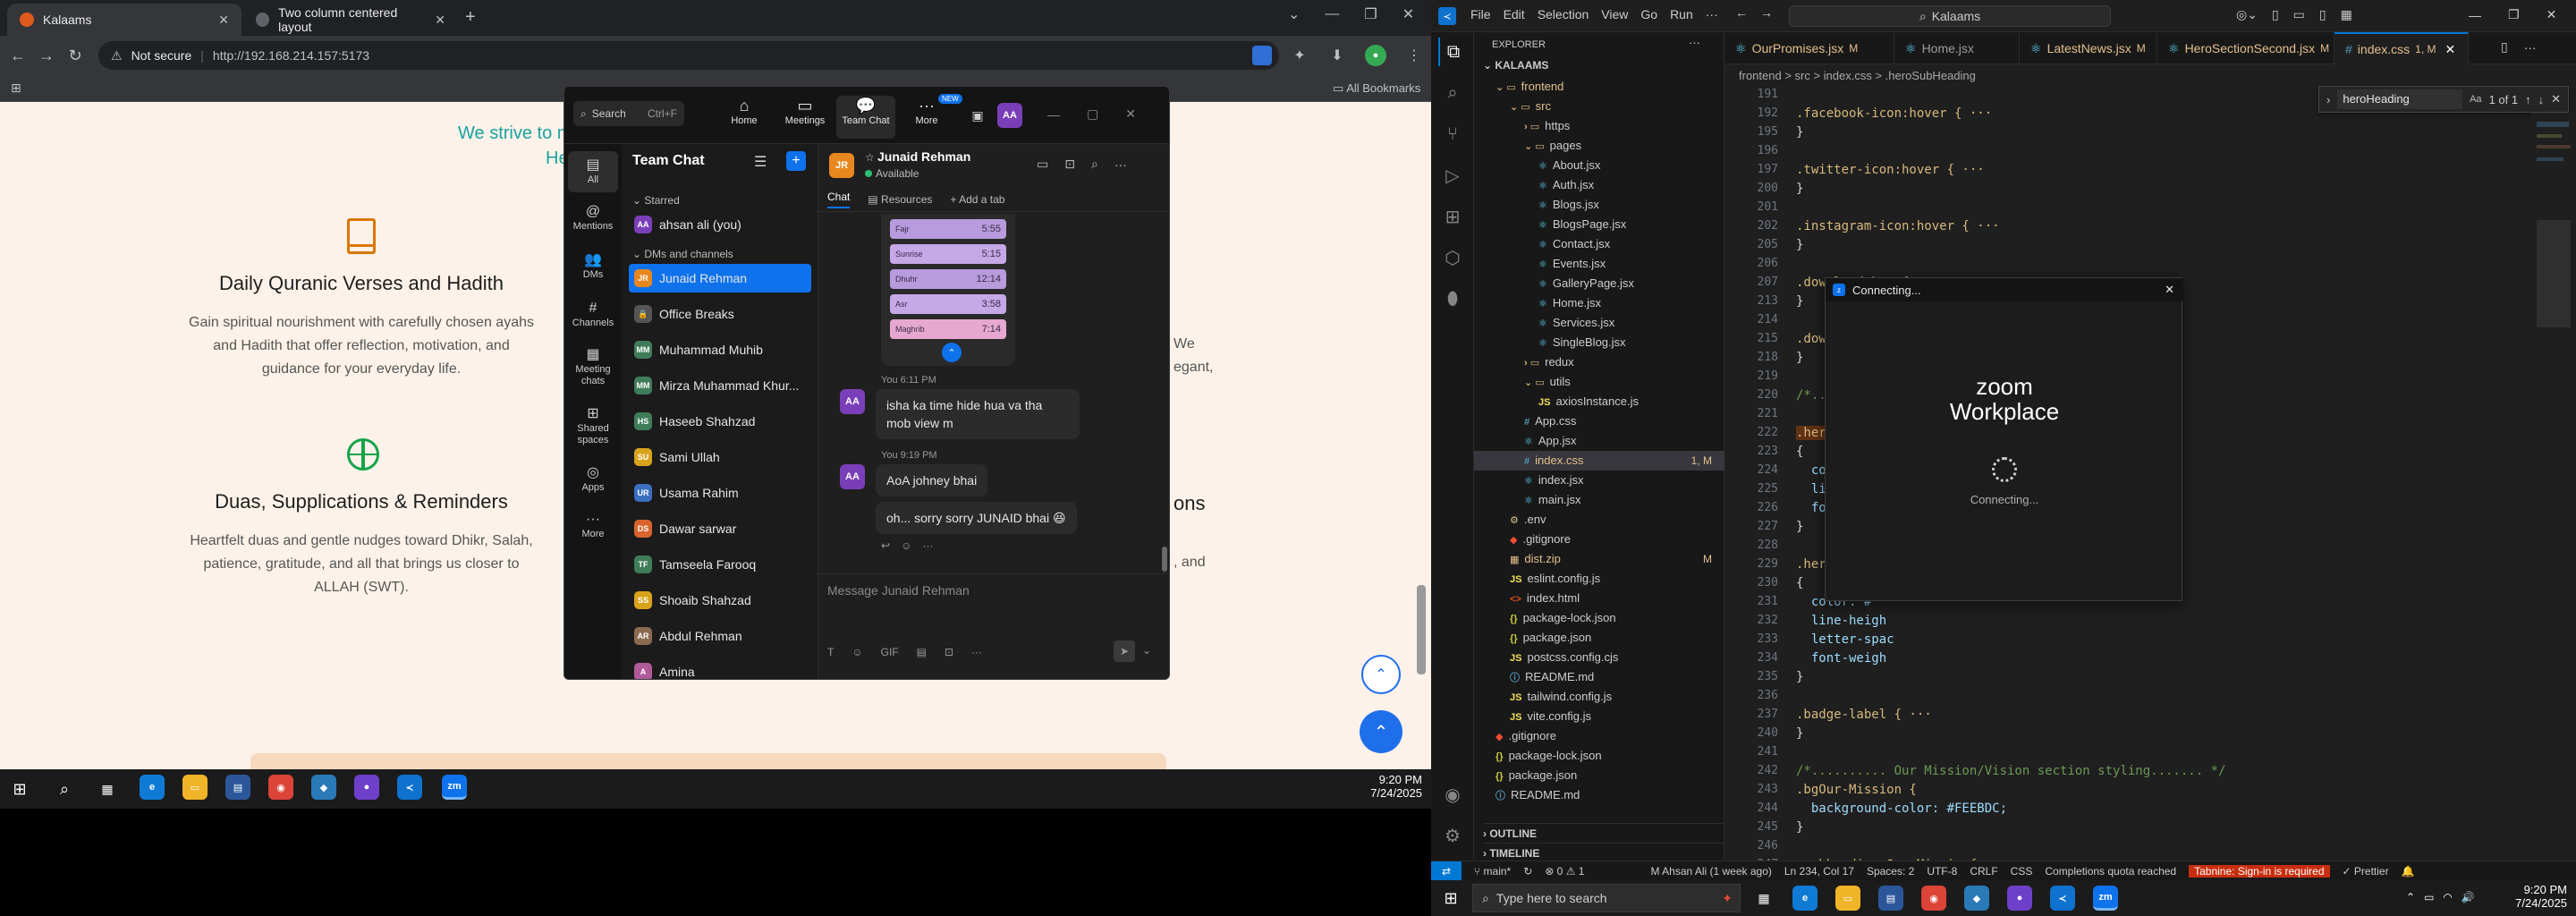  Describe the element at coordinates (1164, 559) in the screenshot. I see `chat-scrollbar` at that location.